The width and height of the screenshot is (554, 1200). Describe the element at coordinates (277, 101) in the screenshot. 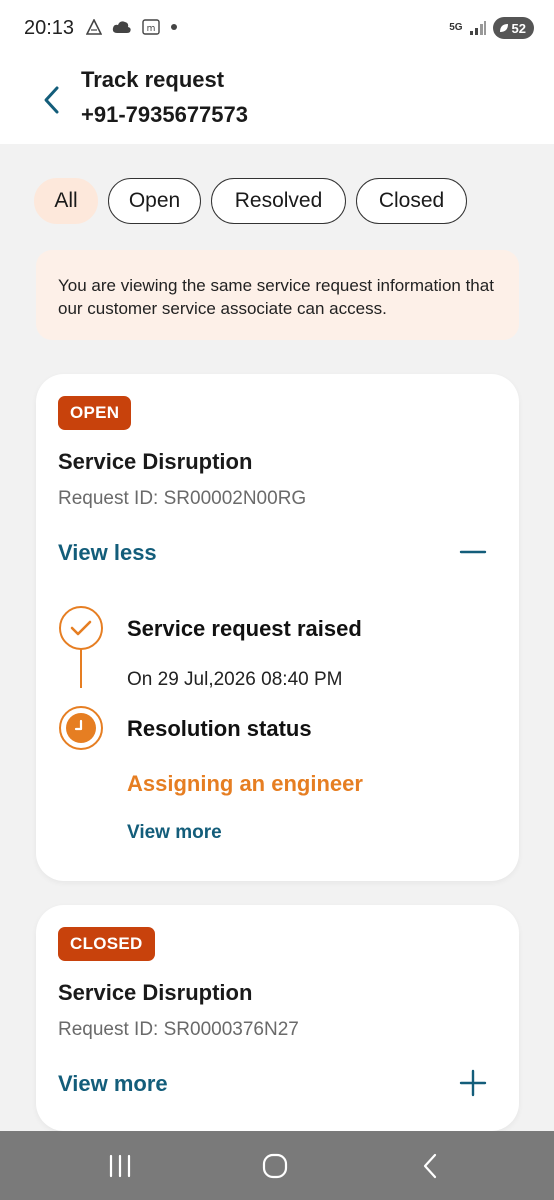

I see `app-header: Track request +91-7935677573` at that location.